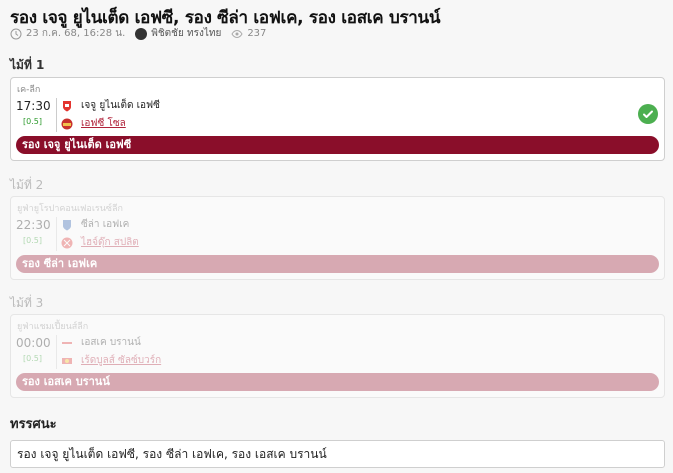 The image size is (673, 473). Describe the element at coordinates (33, 225) in the screenshot. I see `kickoff-time: 22:30` at that location.